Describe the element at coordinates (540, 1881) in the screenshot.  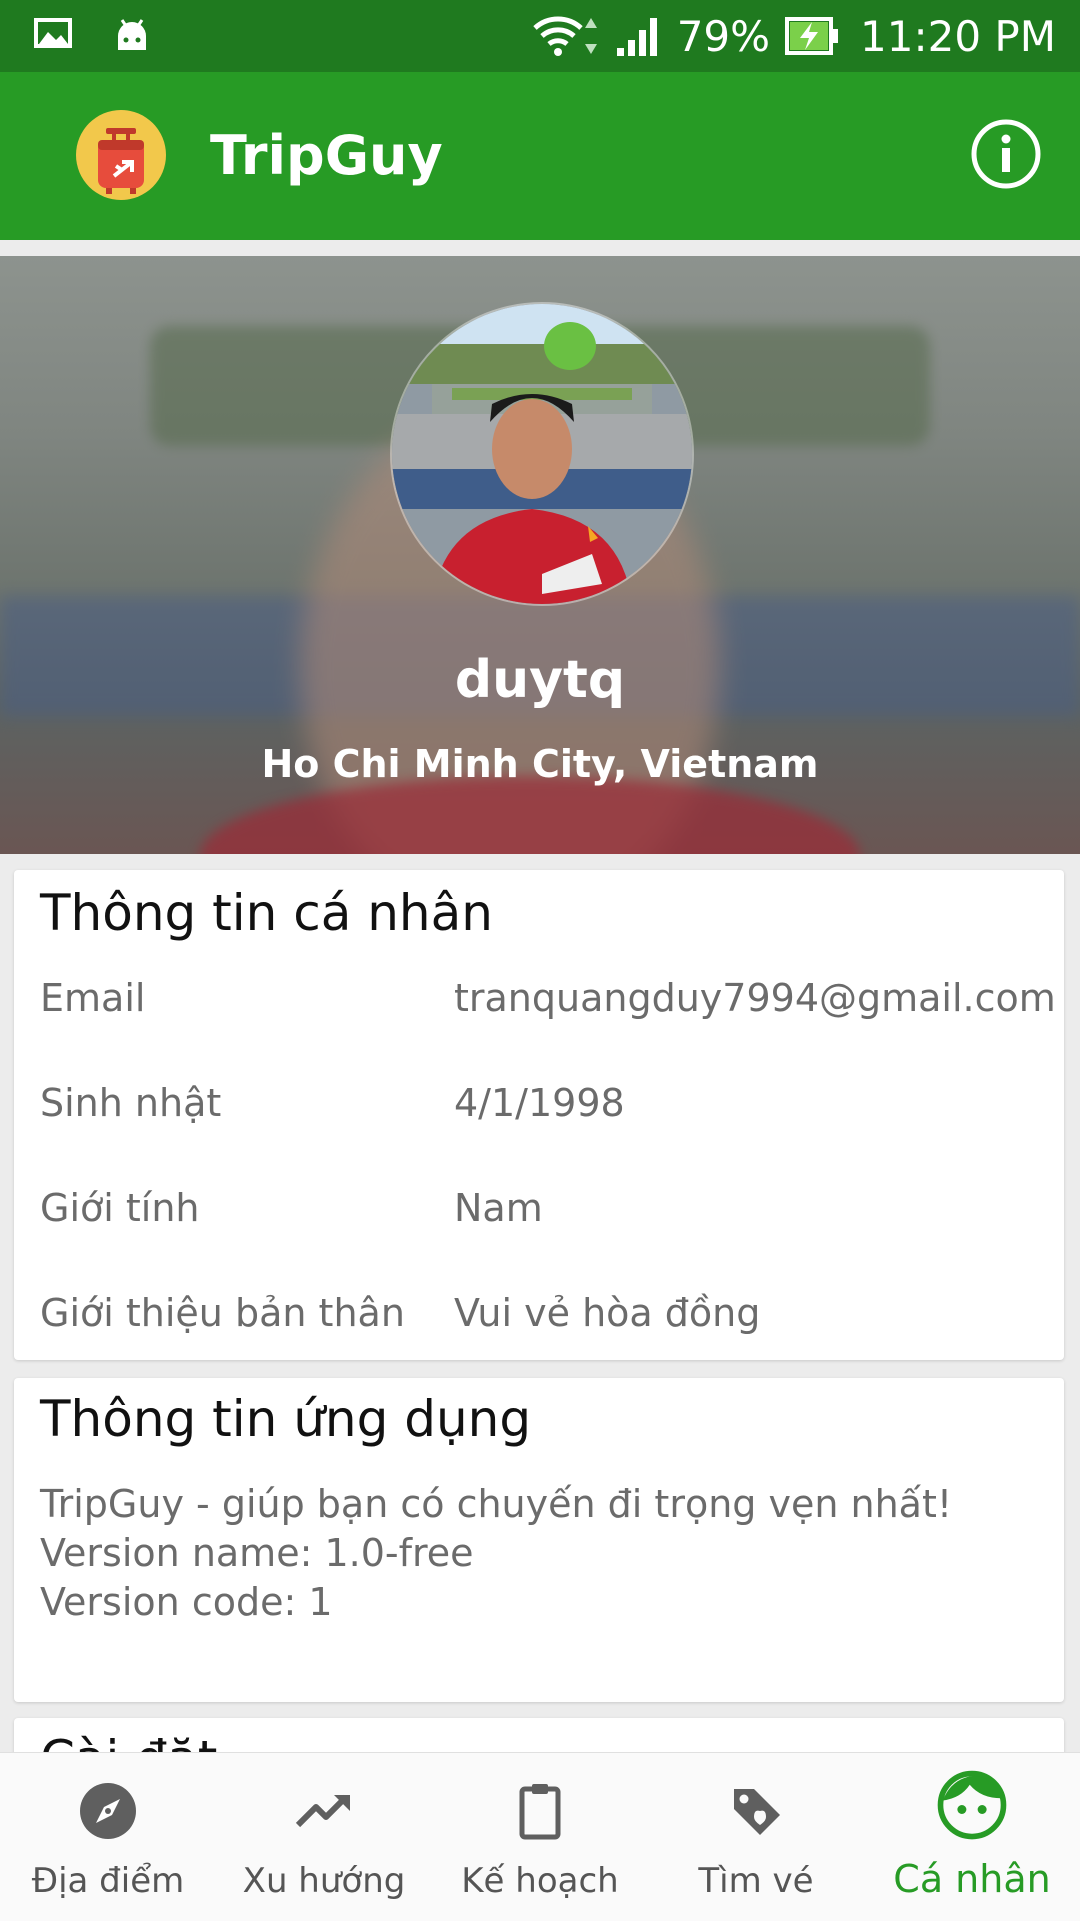
I see `nav-label-plans: Kế hoạch` at that location.